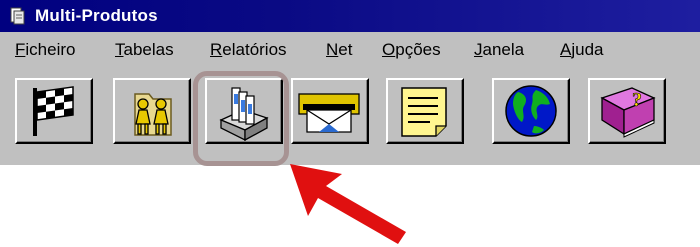 Image resolution: width=700 pixels, height=247 pixels. I want to click on toolbar-button-tables, so click(152, 111).